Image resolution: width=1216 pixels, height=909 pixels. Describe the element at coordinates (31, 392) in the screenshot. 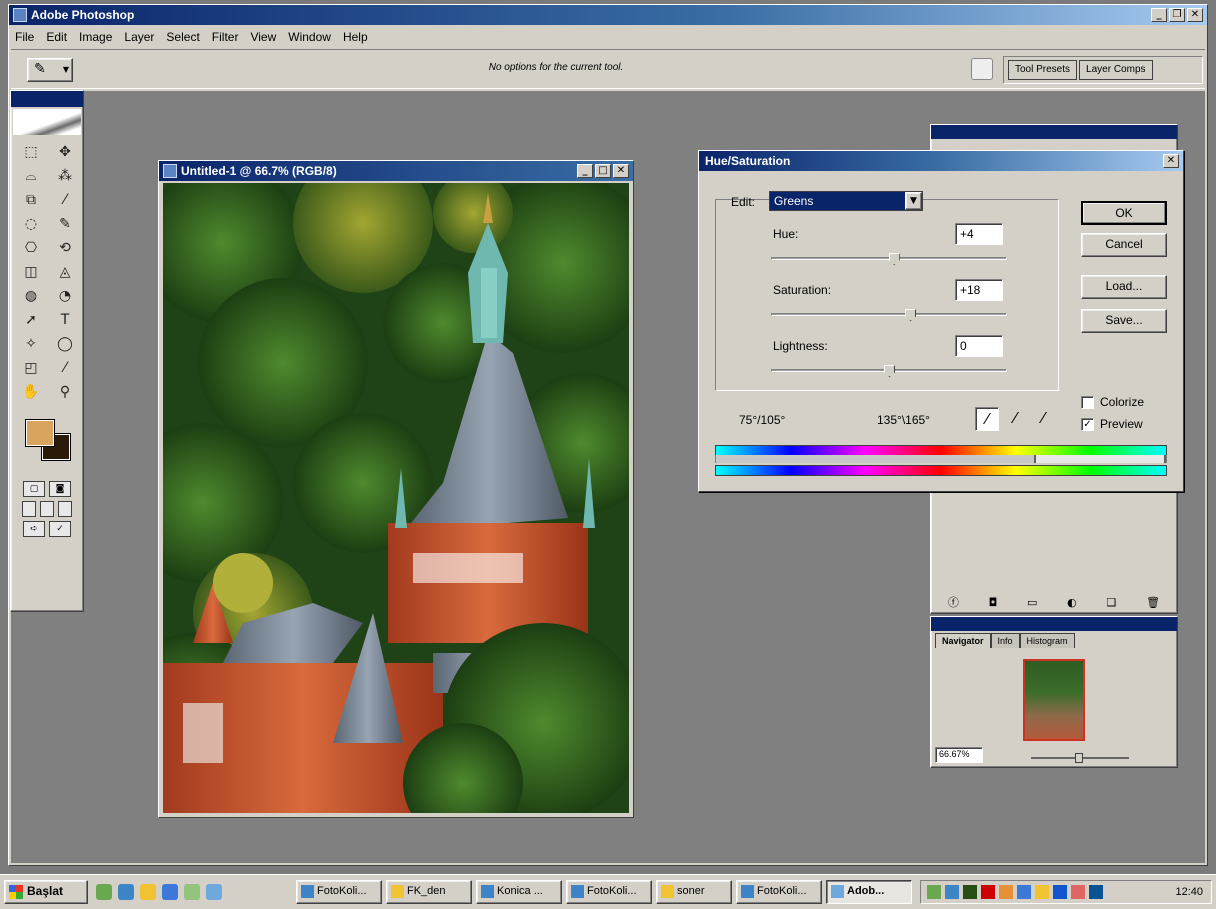

I see `hand-tool-icon: ✋` at that location.